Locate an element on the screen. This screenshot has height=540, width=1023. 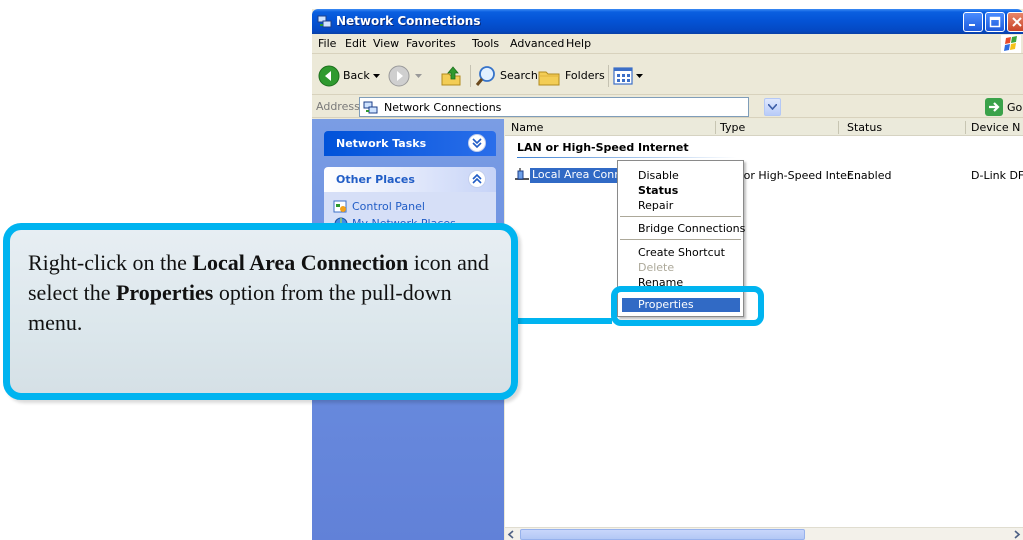
properties-highlight is located at coordinates (687, 306).